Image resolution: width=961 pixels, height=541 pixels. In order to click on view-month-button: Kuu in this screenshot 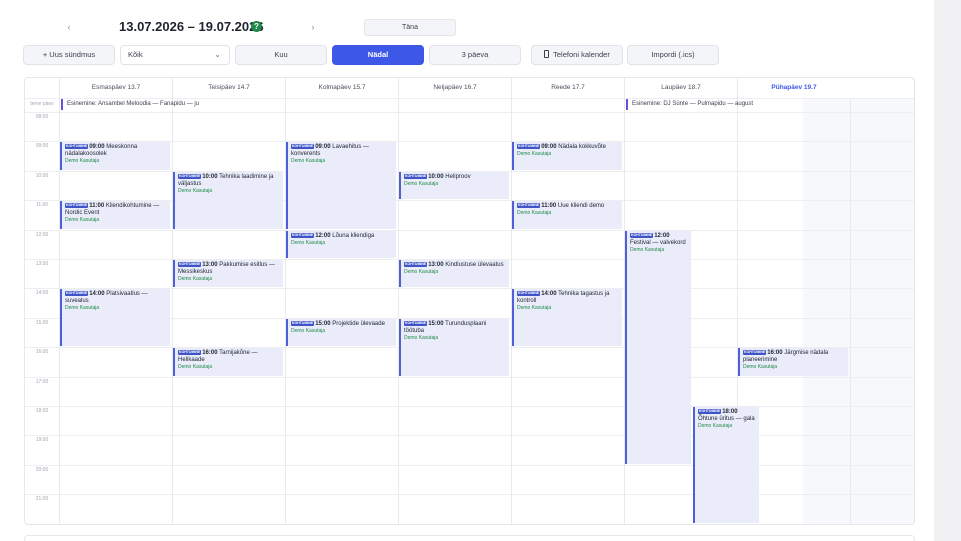, I will do `click(281, 55)`.